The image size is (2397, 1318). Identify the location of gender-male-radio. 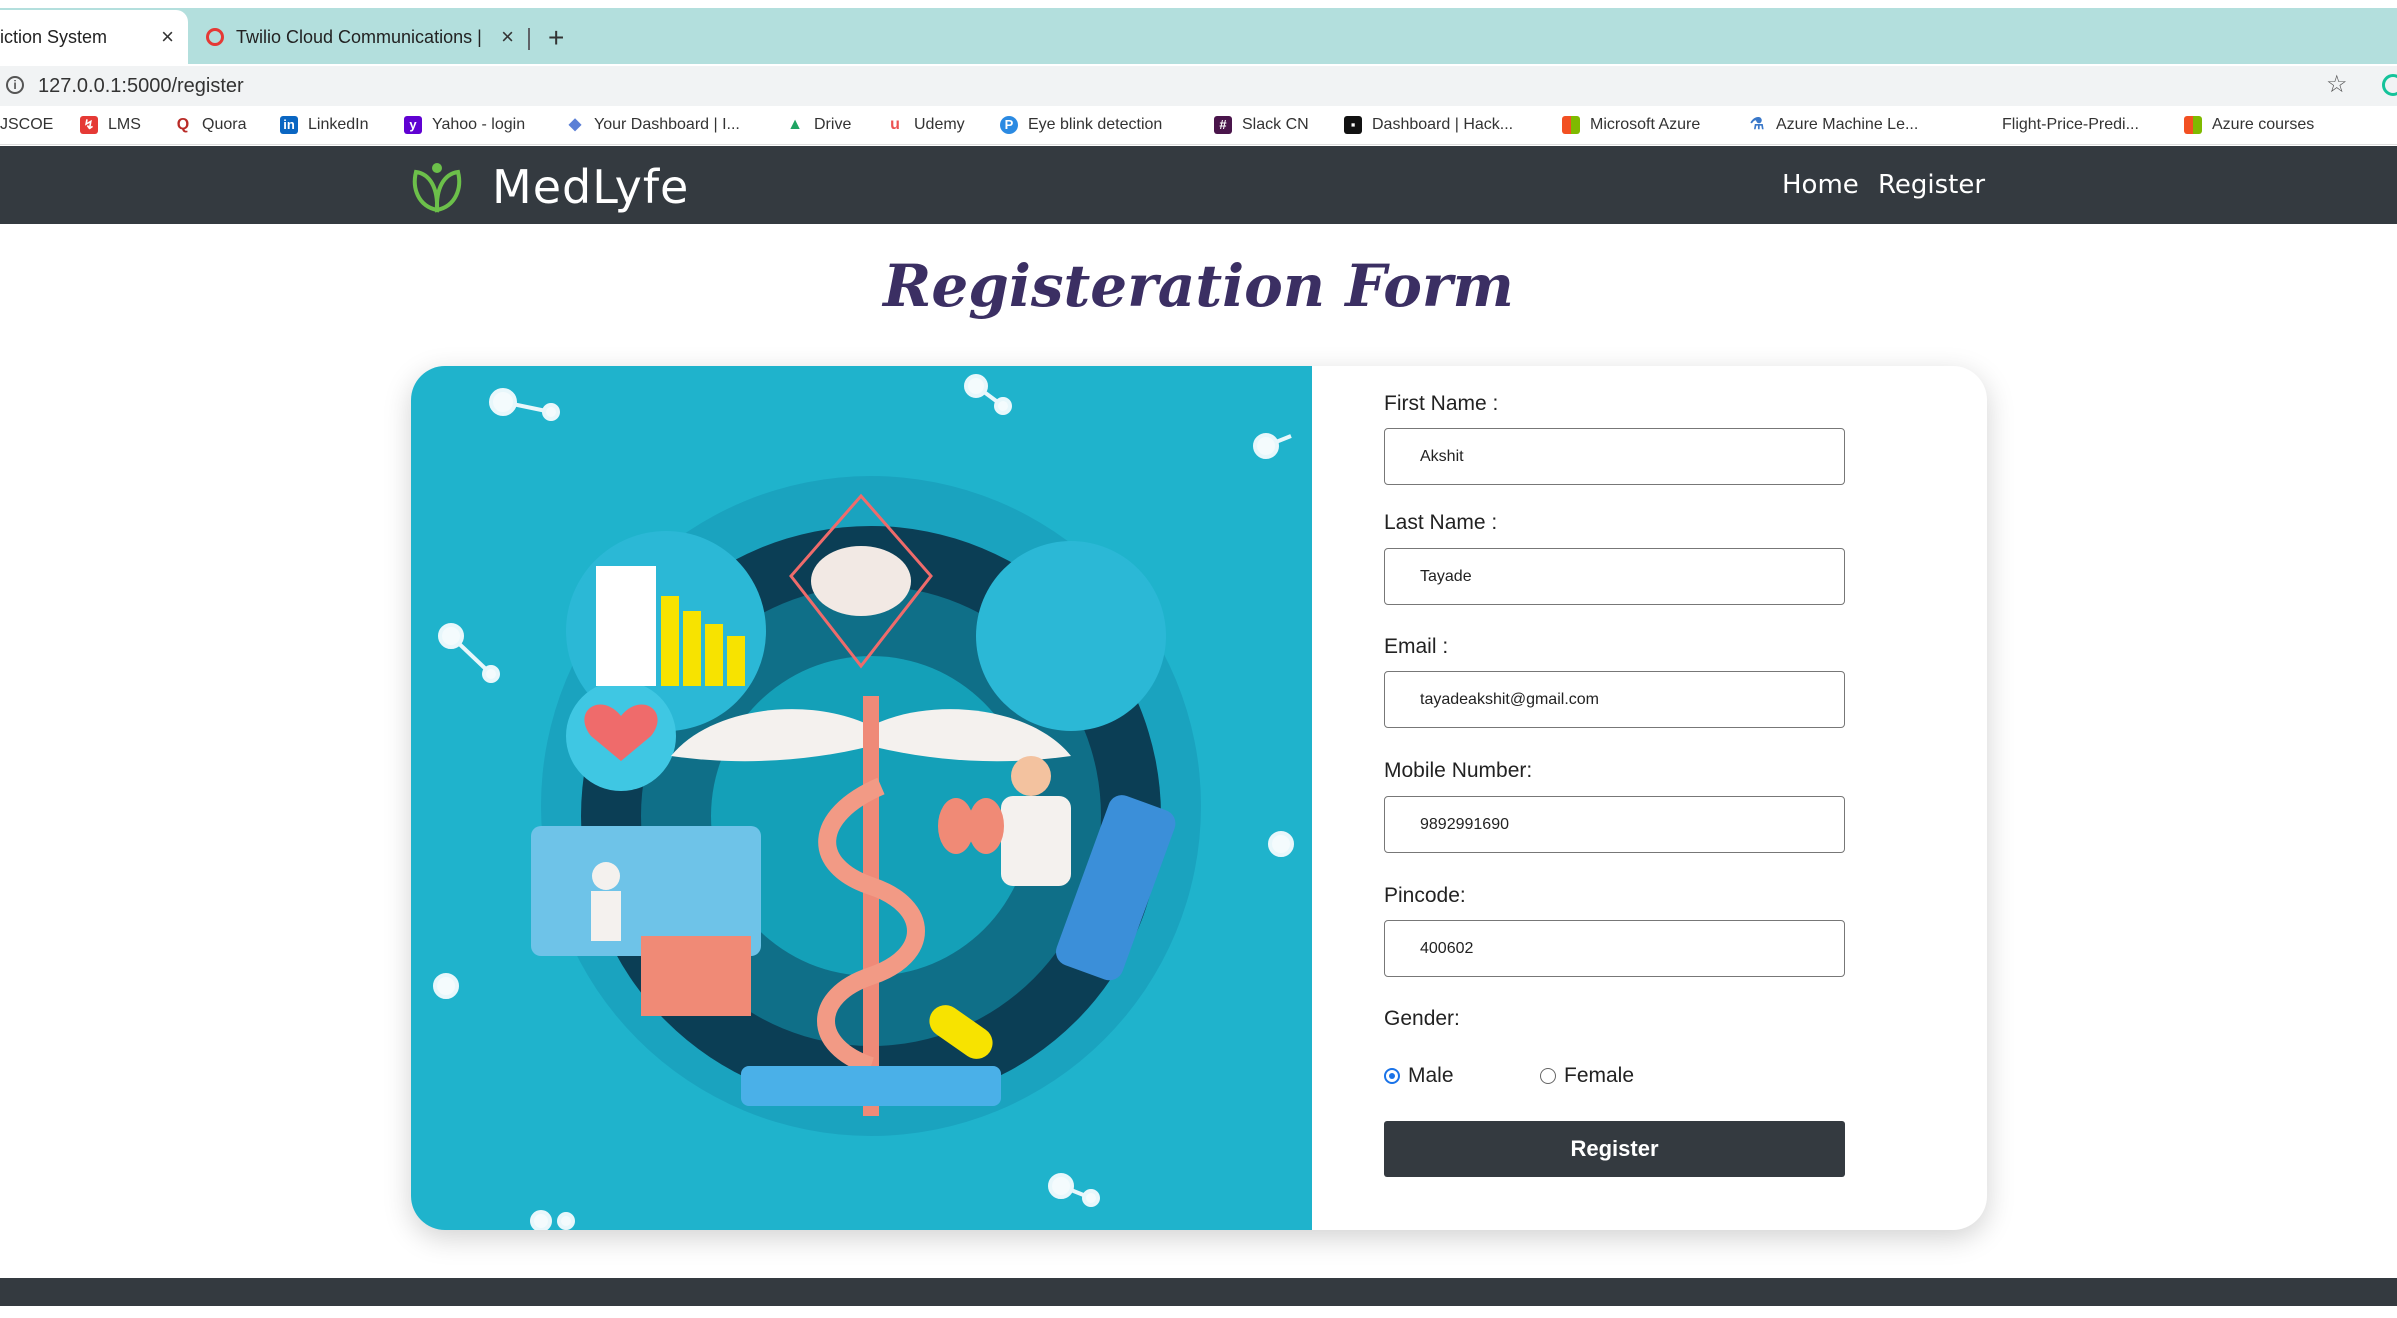
(1392, 1076).